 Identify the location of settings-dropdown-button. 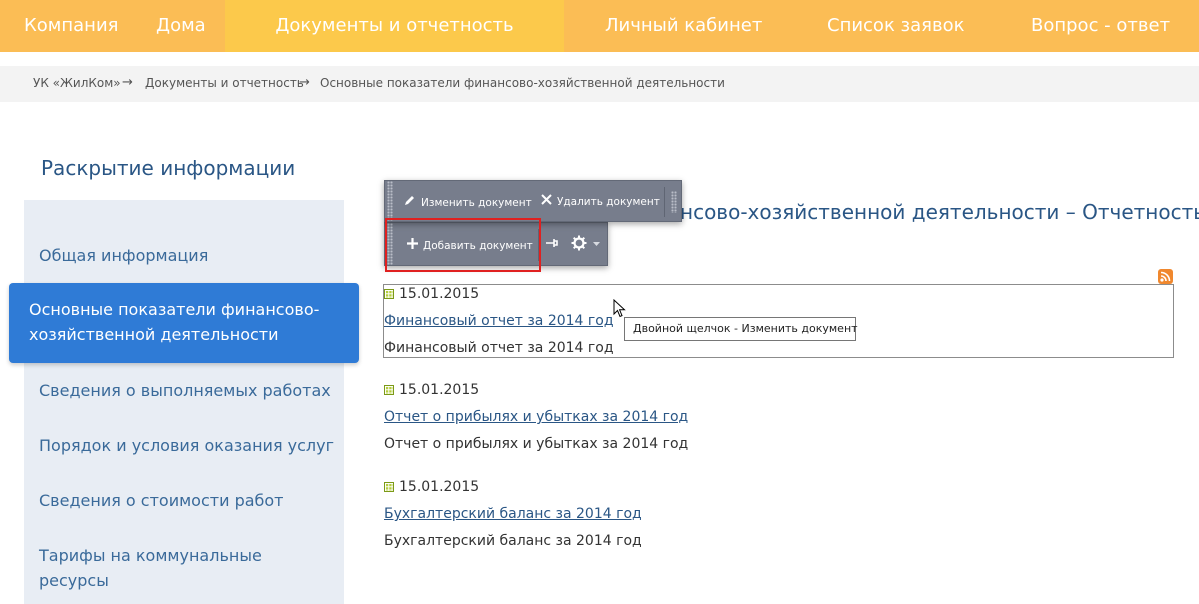
(596, 244).